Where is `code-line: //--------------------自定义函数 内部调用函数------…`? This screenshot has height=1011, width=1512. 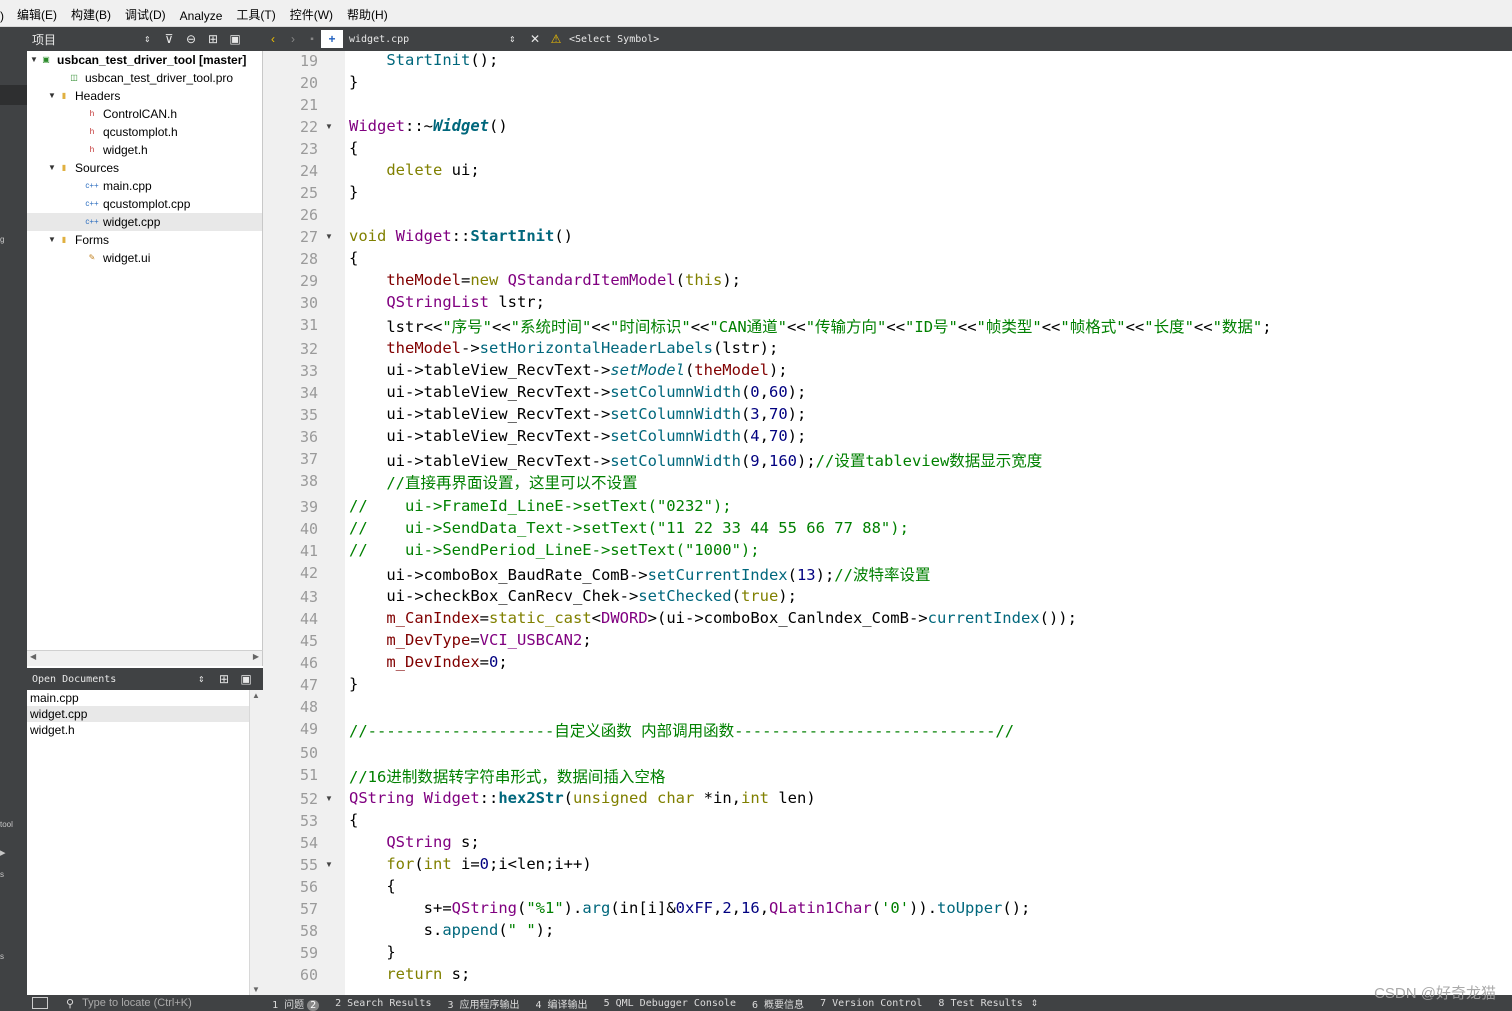
code-line: //--------------------自定义函数 内部调用函数------… is located at coordinates (681, 730).